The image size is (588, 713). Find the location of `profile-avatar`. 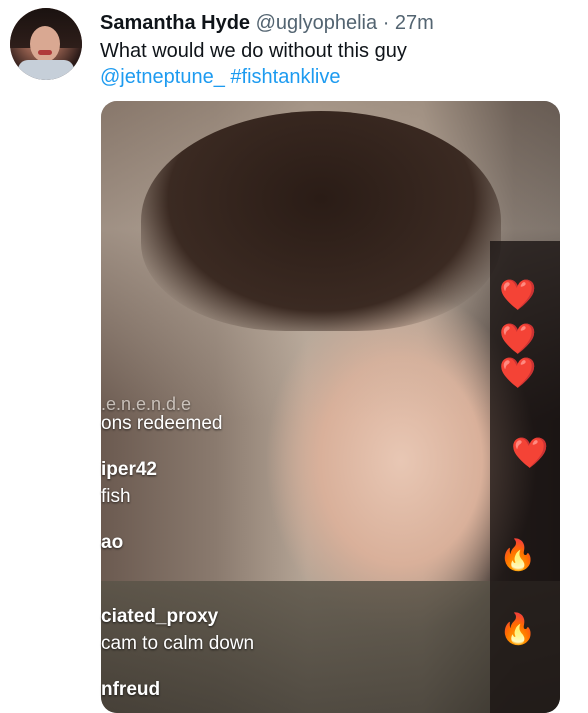

profile-avatar is located at coordinates (46, 44).